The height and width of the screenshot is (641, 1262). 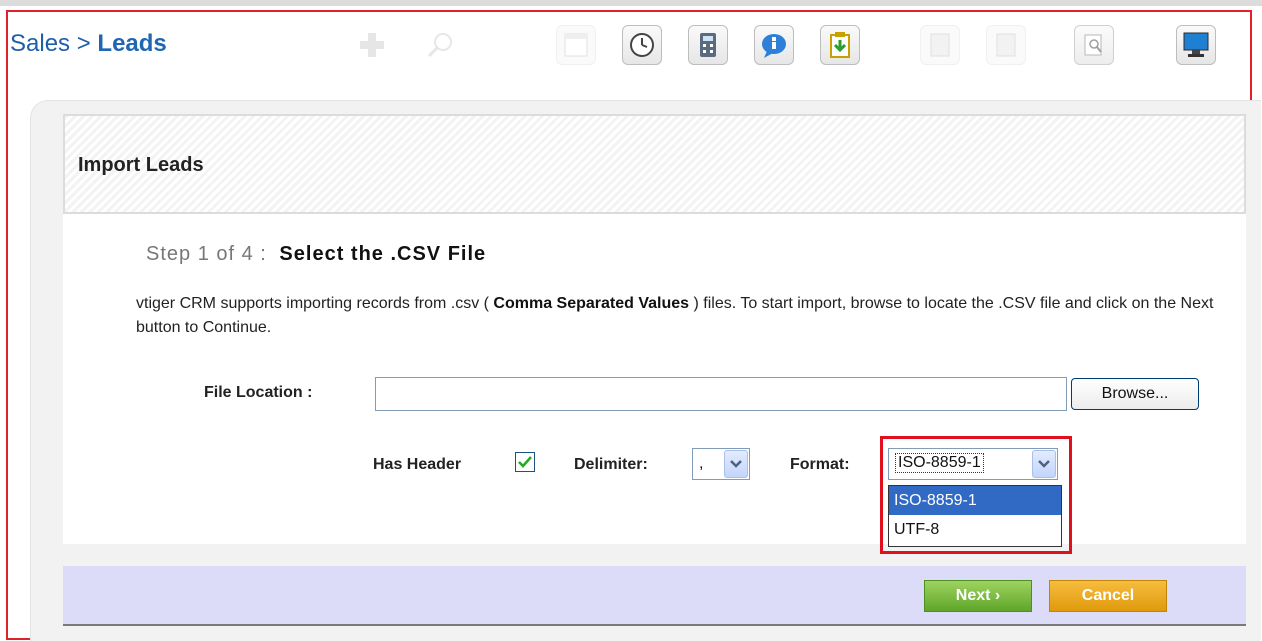 What do you see at coordinates (654, 164) in the screenshot?
I see `page-header` at bounding box center [654, 164].